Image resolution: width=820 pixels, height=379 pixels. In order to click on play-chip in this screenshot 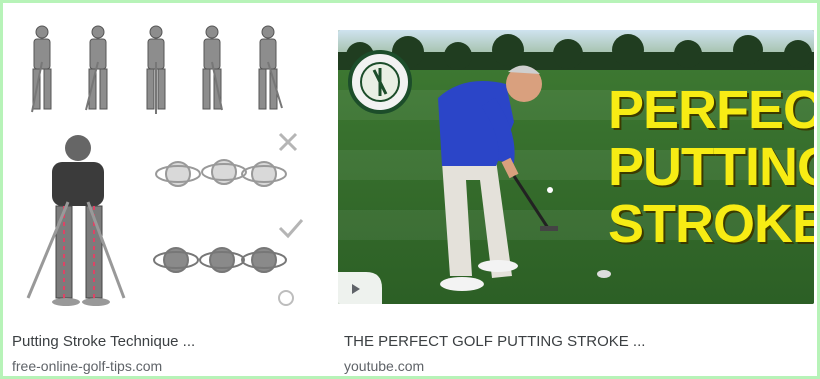, I will do `click(360, 288)`.